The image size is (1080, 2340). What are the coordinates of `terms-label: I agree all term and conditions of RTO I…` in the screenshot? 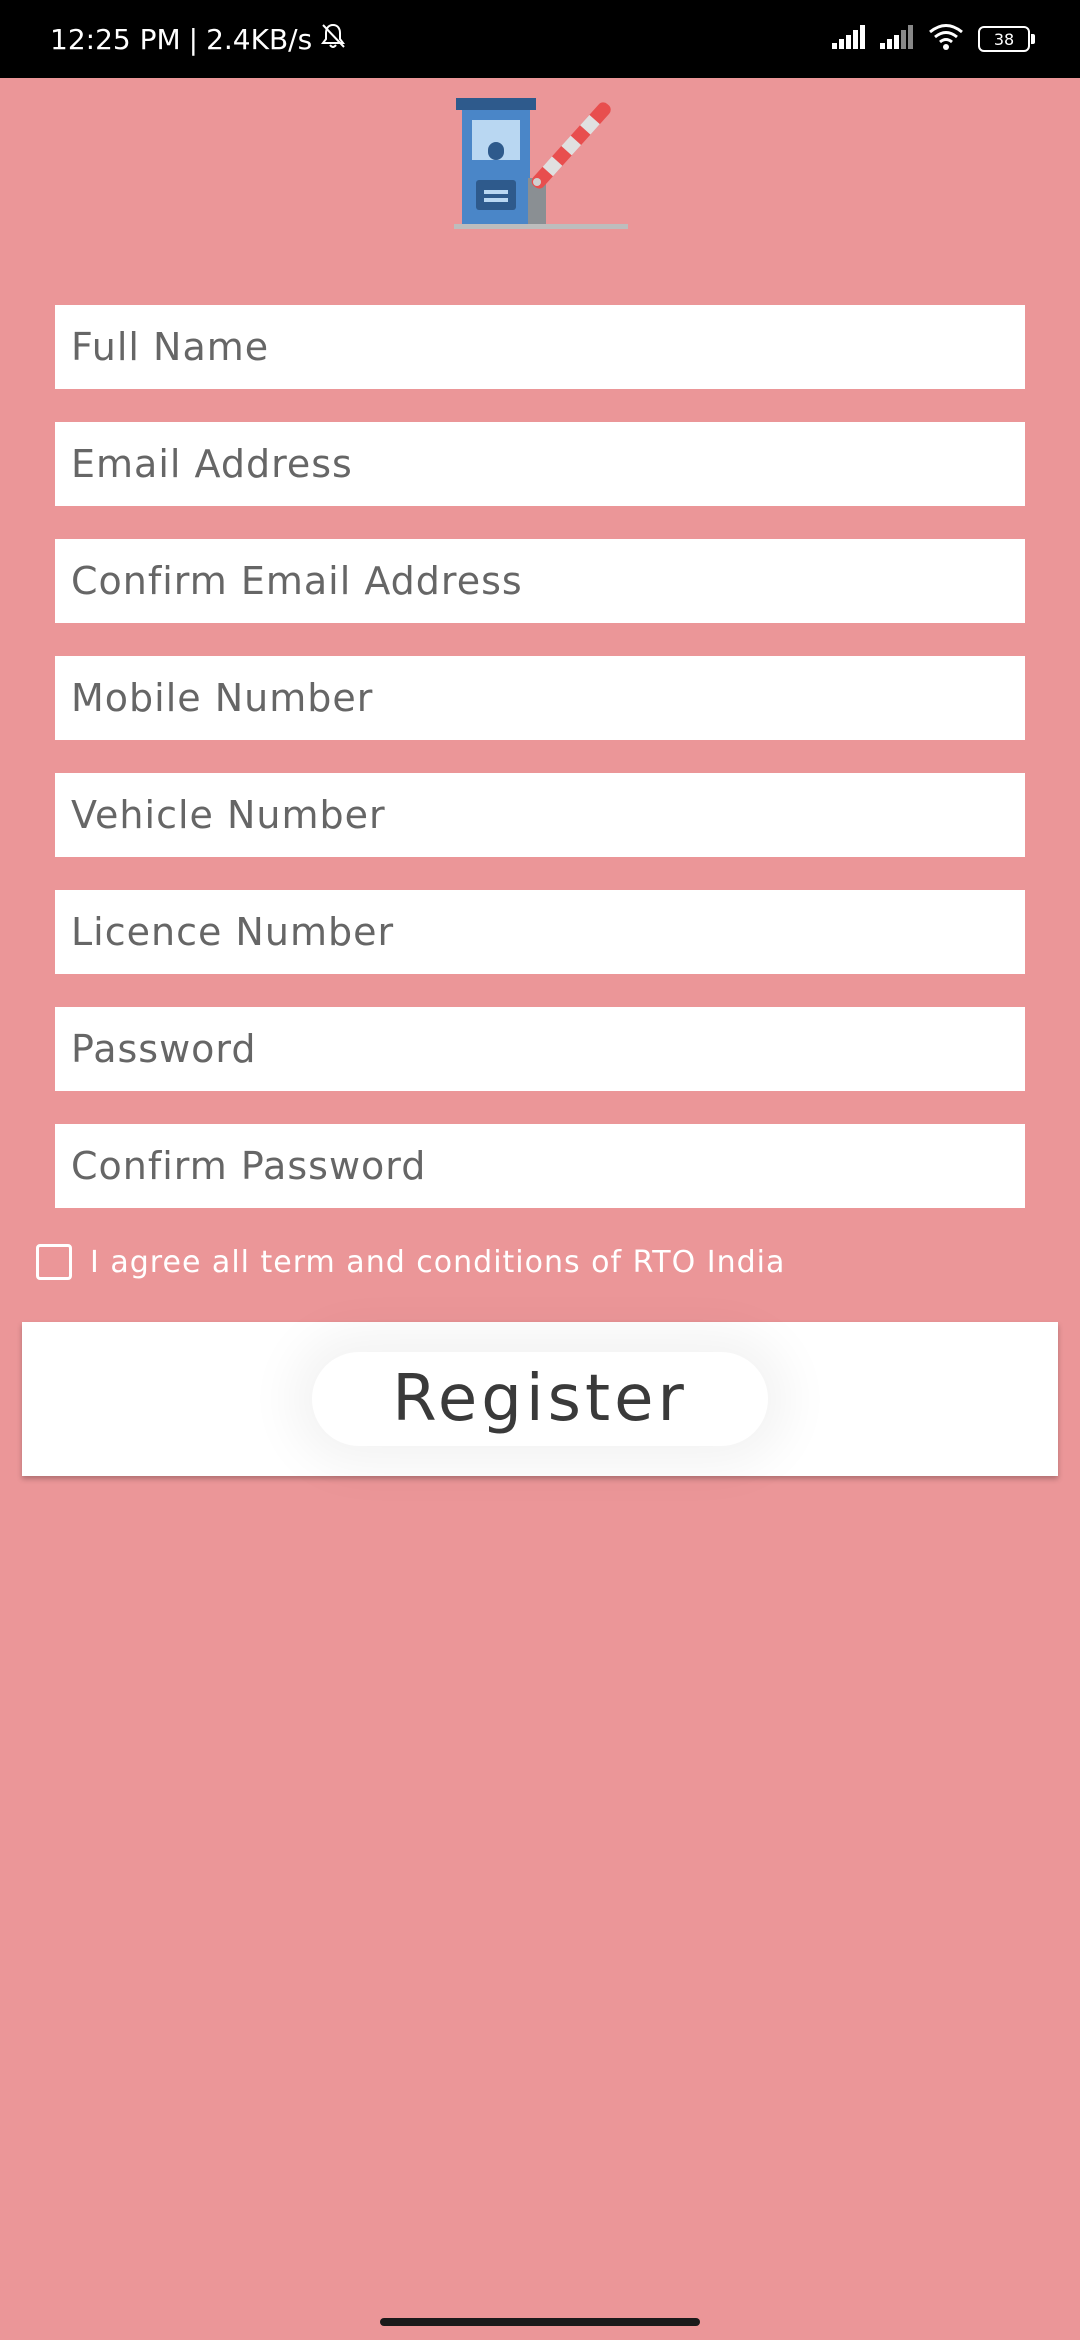 It's located at (438, 1262).